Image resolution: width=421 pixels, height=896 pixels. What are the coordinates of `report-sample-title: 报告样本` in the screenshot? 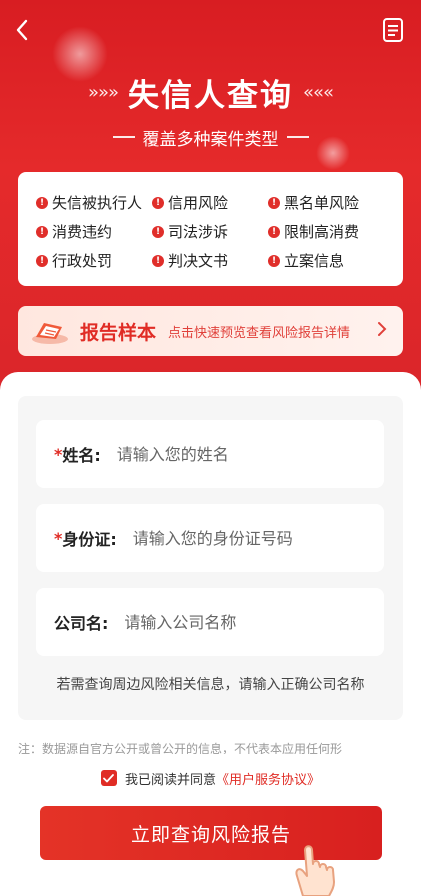 It's located at (118, 332).